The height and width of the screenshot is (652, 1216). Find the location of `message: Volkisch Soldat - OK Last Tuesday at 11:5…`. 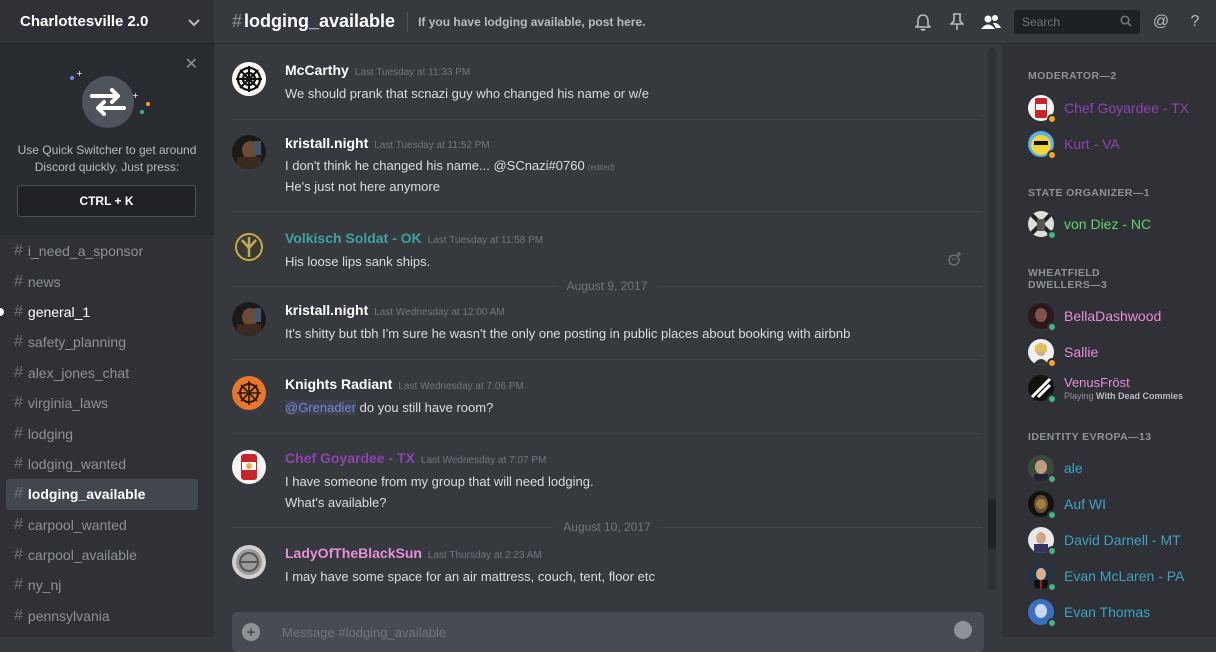

message: Volkisch Soldat - OK Last Tuesday at 11:5… is located at coordinates (607, 254).